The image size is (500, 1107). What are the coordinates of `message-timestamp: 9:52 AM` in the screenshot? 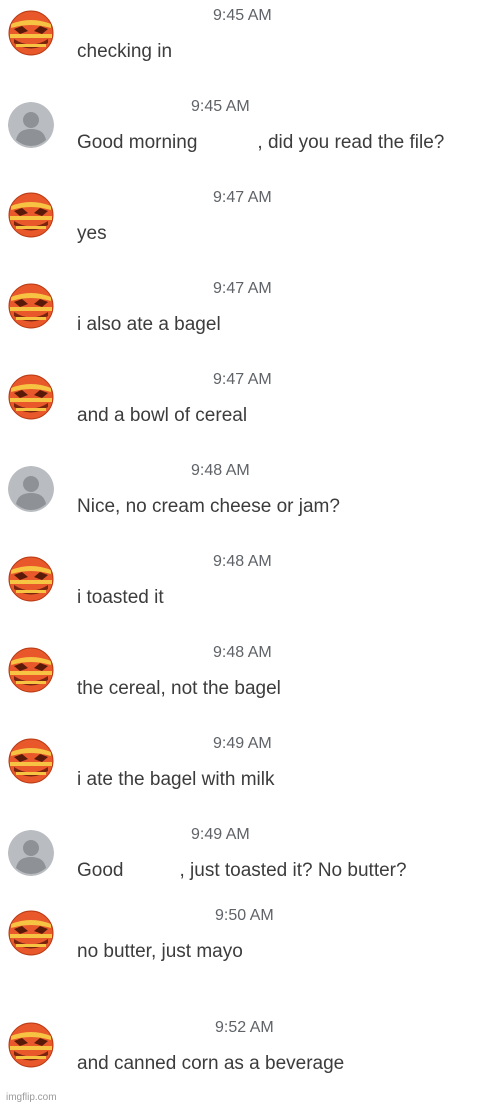 It's located at (244, 1027).